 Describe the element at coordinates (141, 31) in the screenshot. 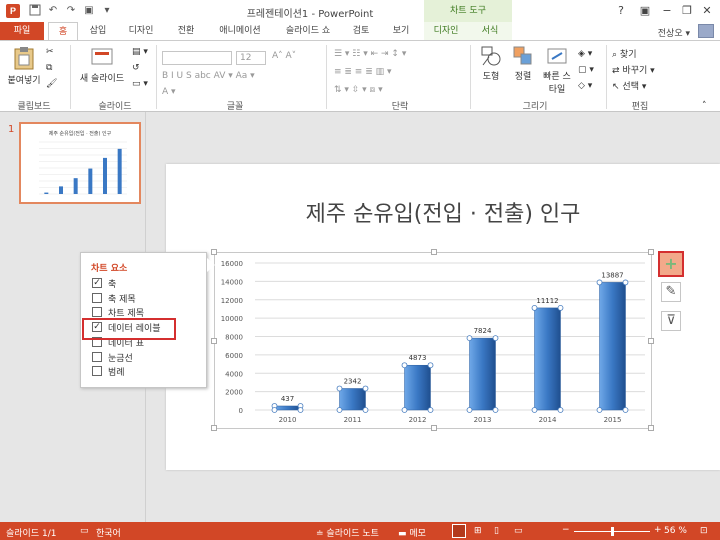

I see `tab-design: 디자인` at that location.